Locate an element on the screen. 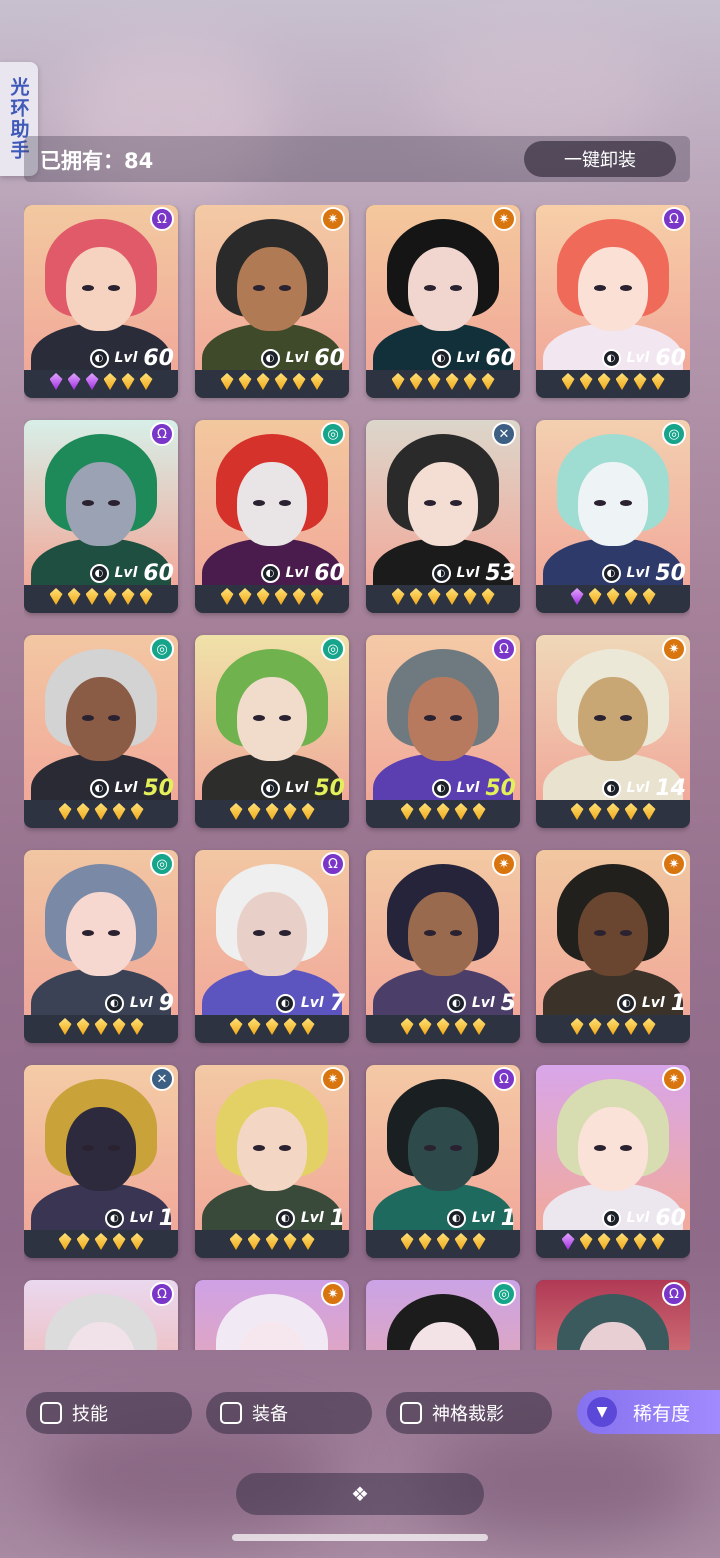 The height and width of the screenshot is (1558, 720). level-row: ◐ Lvl 1 is located at coordinates (310, 1218).